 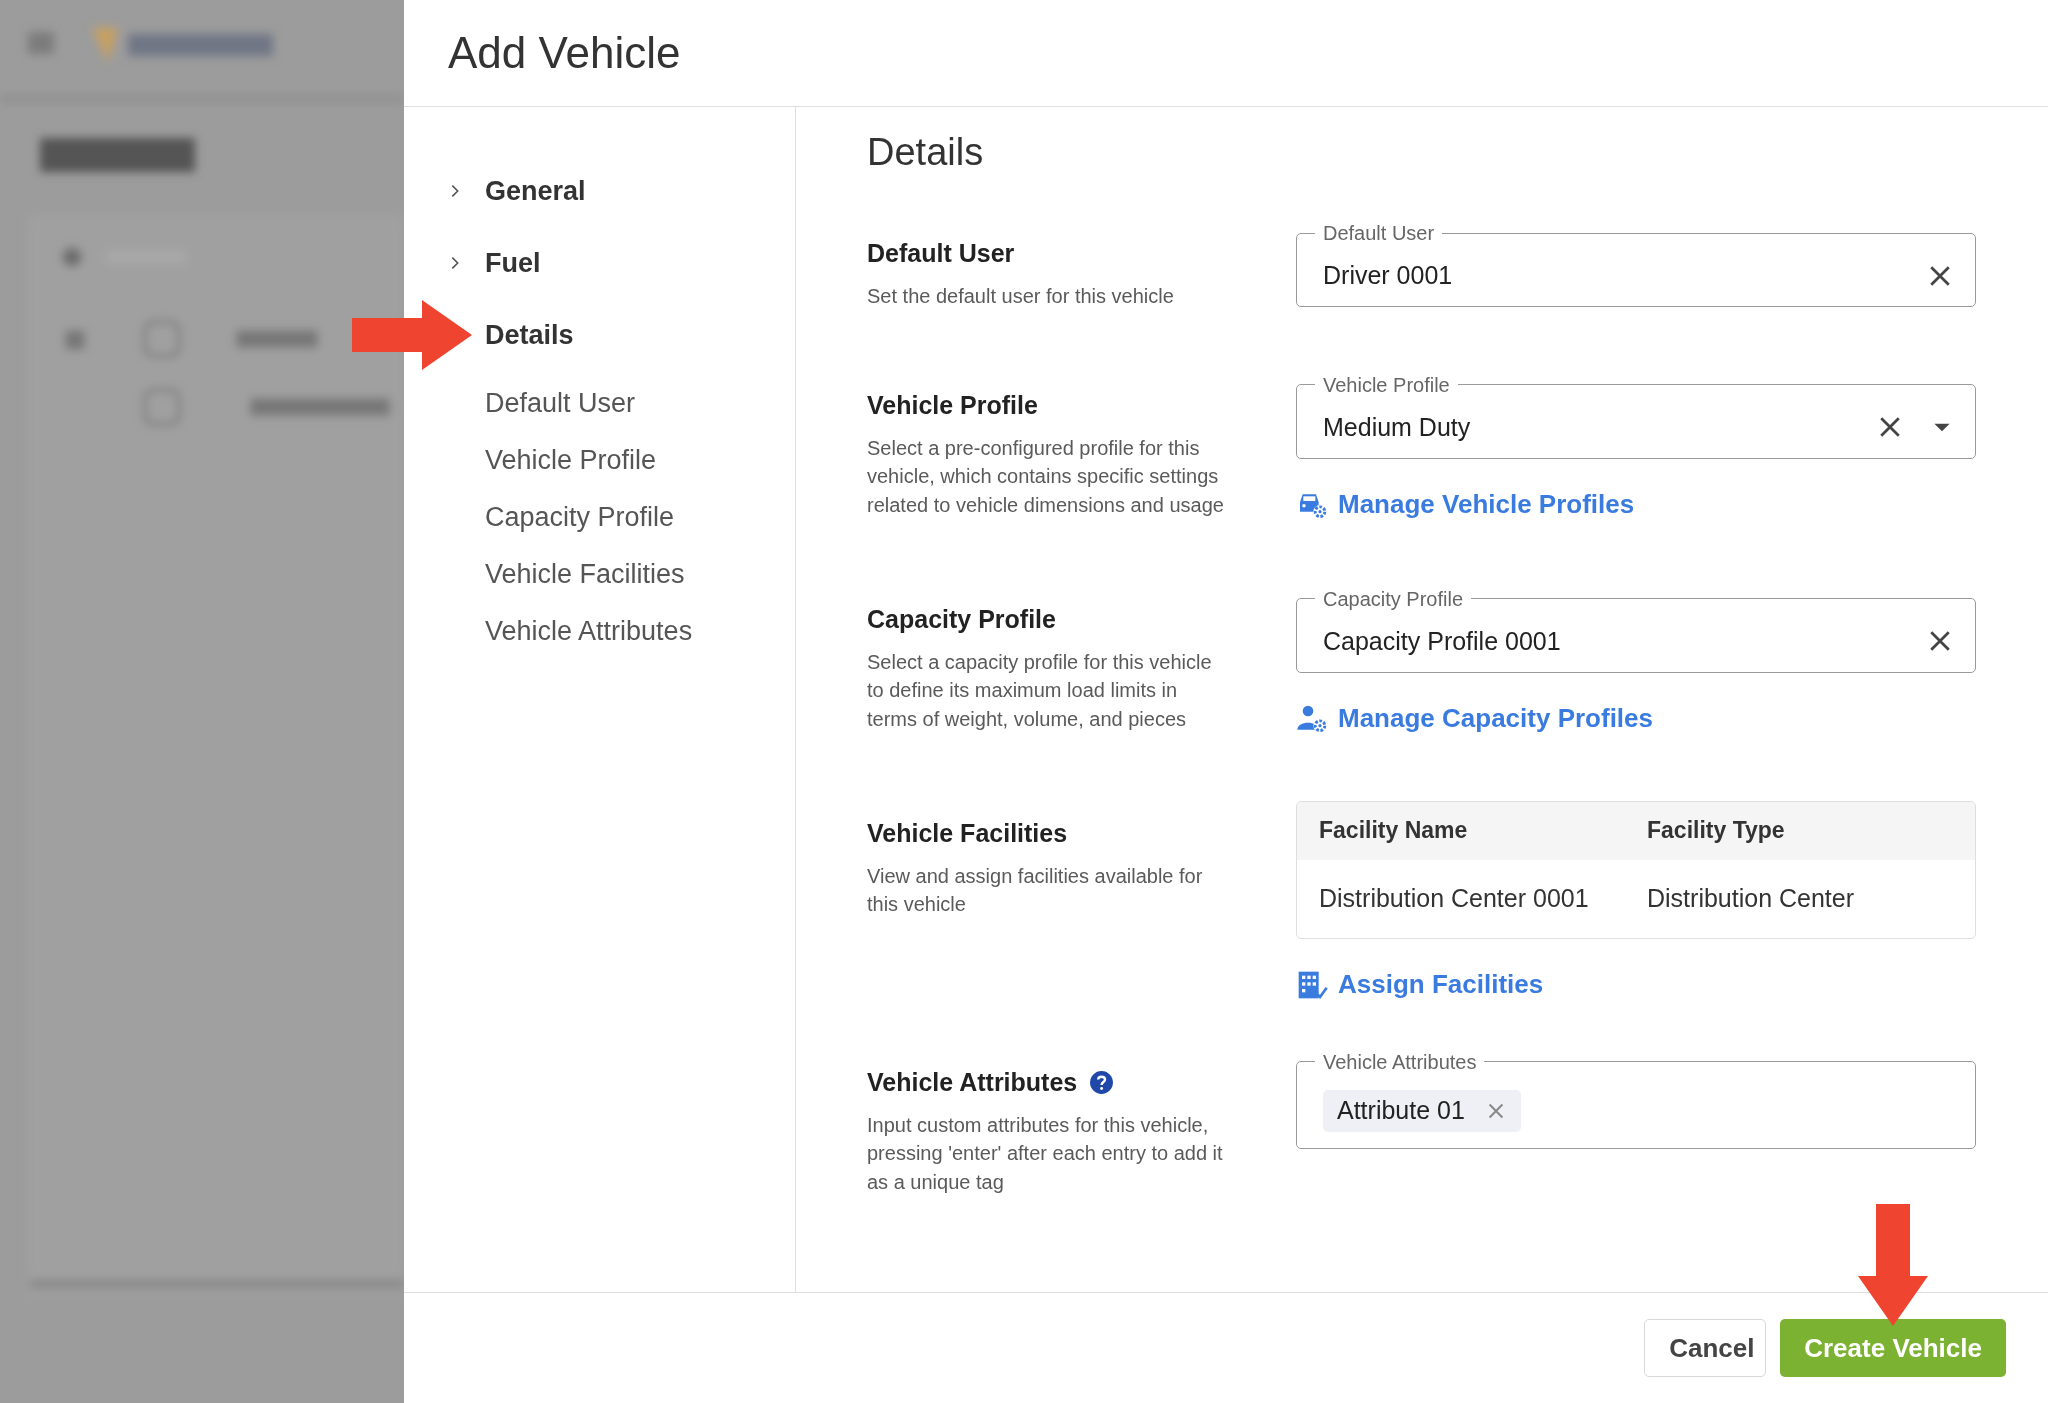 What do you see at coordinates (1102, 1082) in the screenshot?
I see `help-icon` at bounding box center [1102, 1082].